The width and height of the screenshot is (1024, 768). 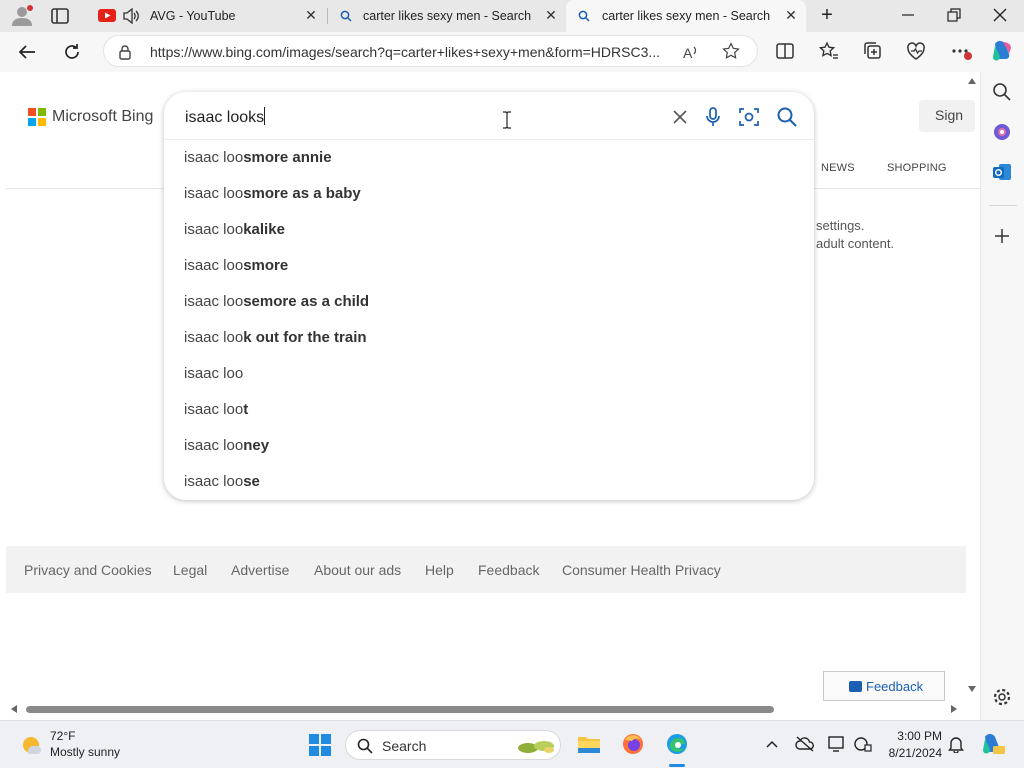 What do you see at coordinates (234, 229) in the screenshot?
I see `suggestion-item: isaac lookalike` at bounding box center [234, 229].